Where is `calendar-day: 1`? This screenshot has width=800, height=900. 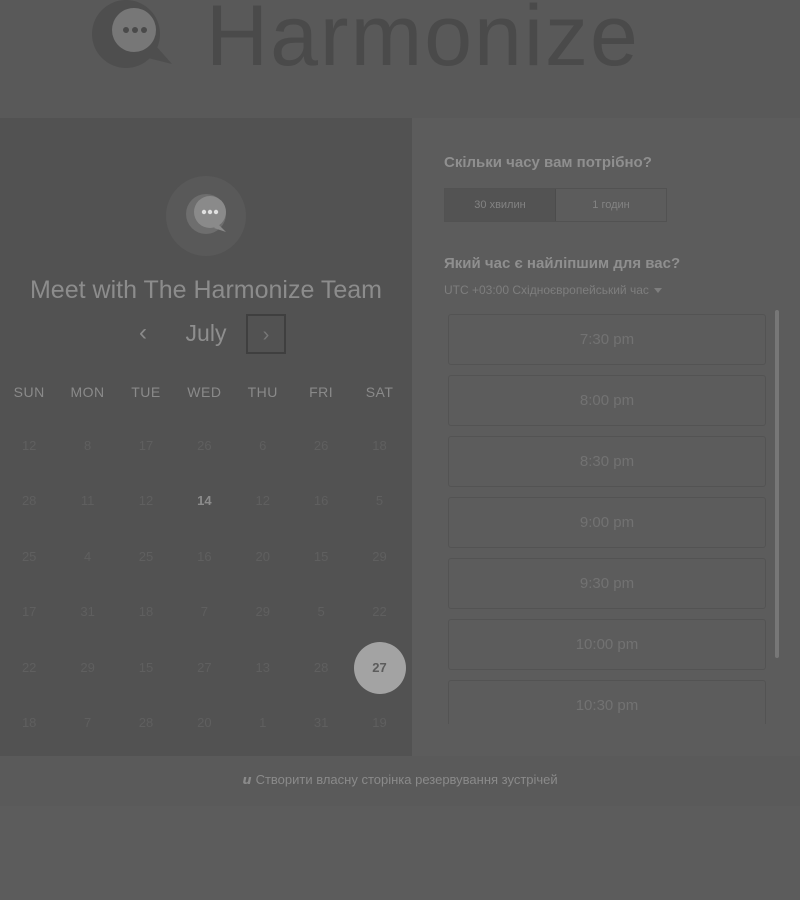
calendar-day: 1 is located at coordinates (263, 732).